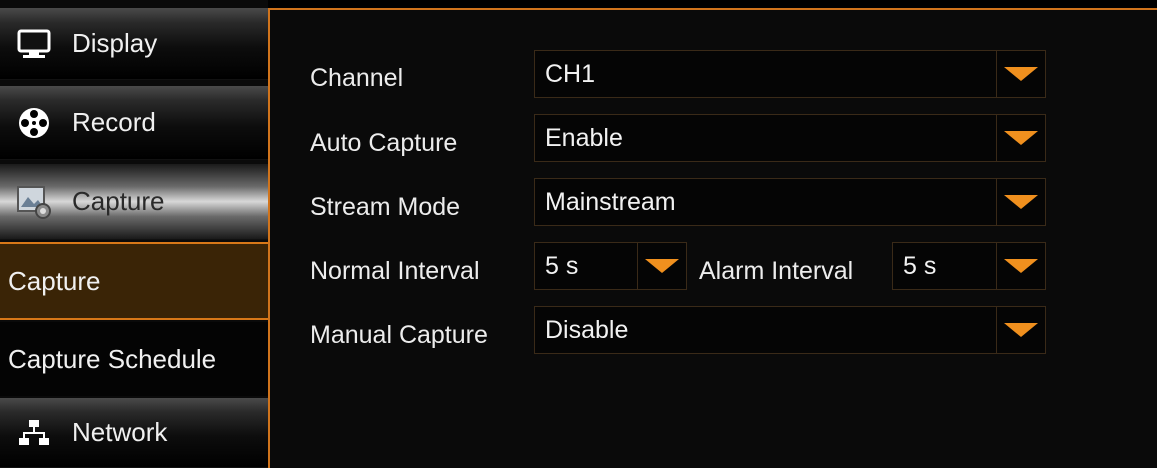 This screenshot has width=1157, height=468. What do you see at coordinates (120, 432) in the screenshot?
I see `sidebar-item-label: Network` at bounding box center [120, 432].